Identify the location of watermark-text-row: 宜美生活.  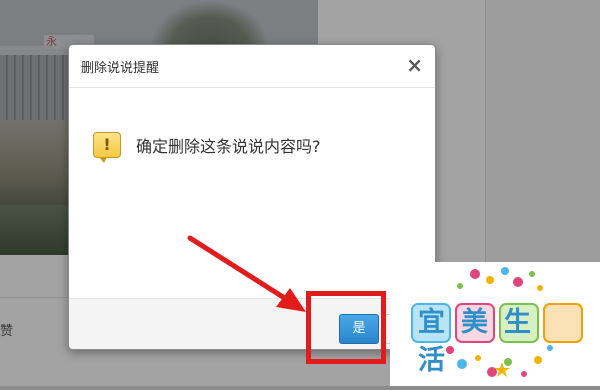
(497, 340).